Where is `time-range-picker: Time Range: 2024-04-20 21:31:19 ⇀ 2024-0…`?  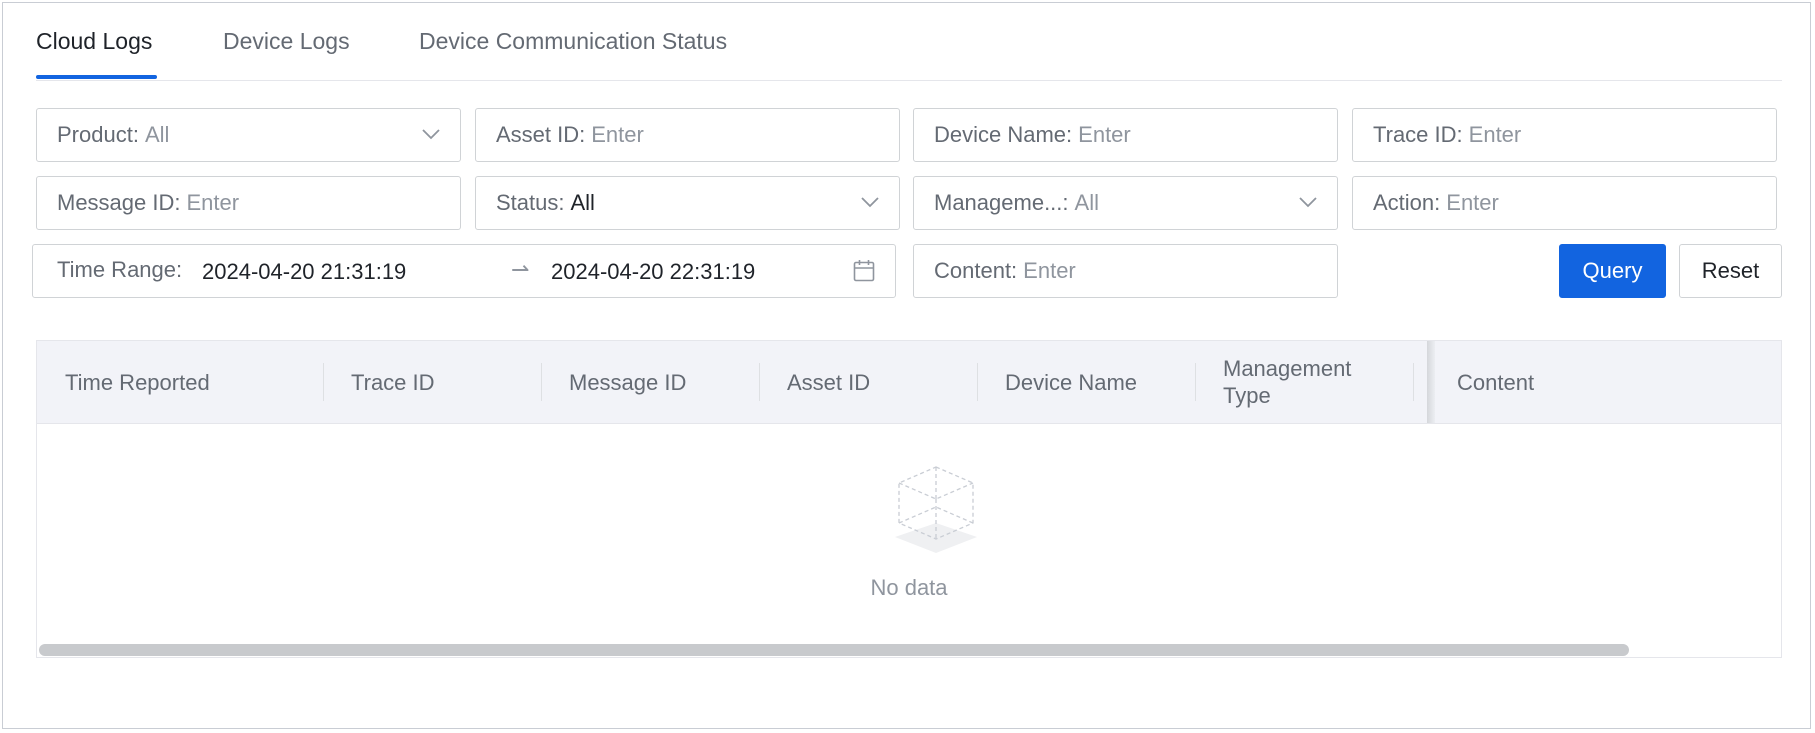 time-range-picker: Time Range: 2024-04-20 21:31:19 ⇀ 2024-0… is located at coordinates (464, 271).